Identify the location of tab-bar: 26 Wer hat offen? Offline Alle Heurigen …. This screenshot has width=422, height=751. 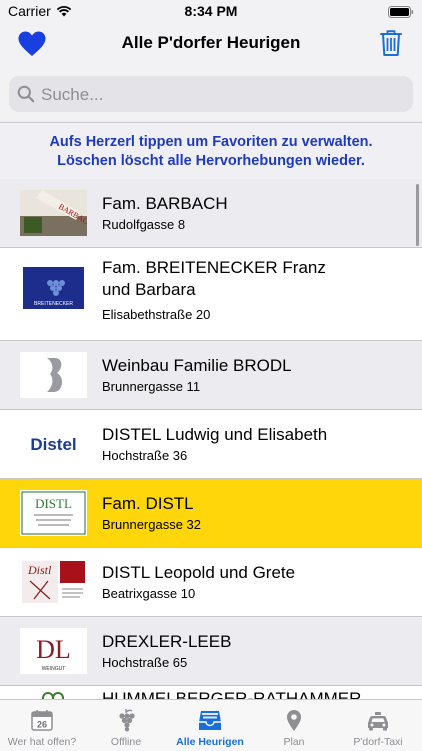
(211, 725).